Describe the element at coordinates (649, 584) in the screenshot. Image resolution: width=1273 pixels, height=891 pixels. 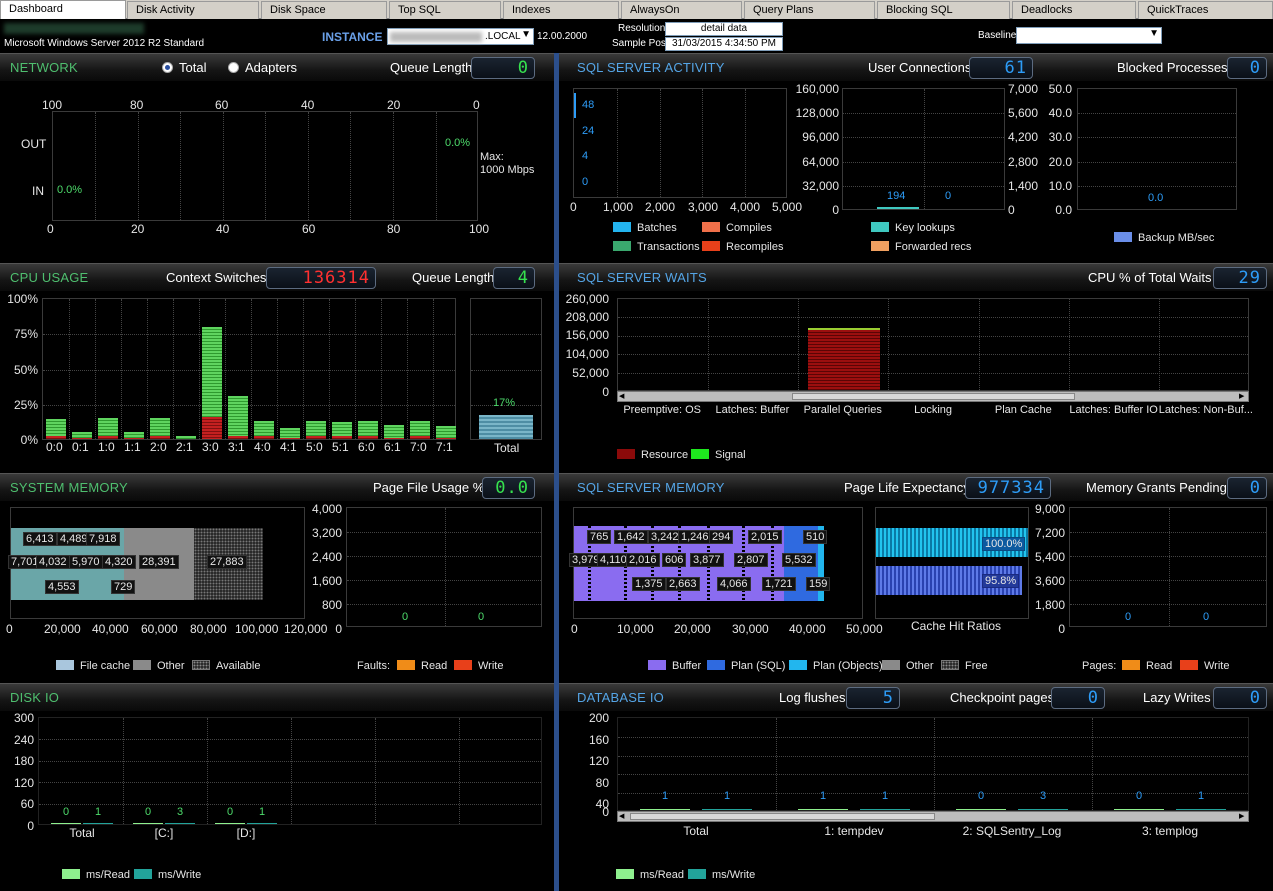
I see `memory-label: 1,375` at that location.